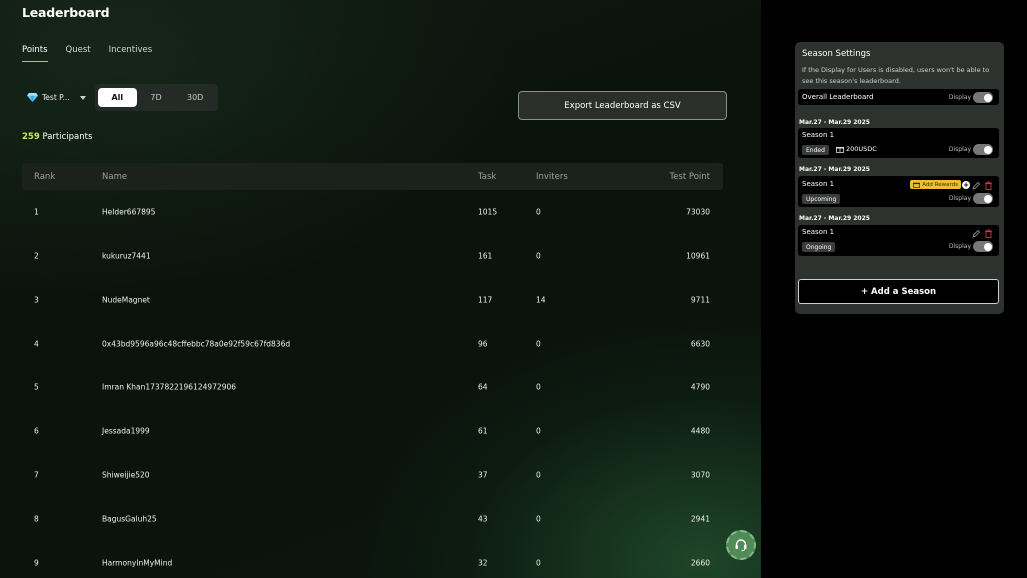  I want to click on cell-rank: 3, so click(36, 300).